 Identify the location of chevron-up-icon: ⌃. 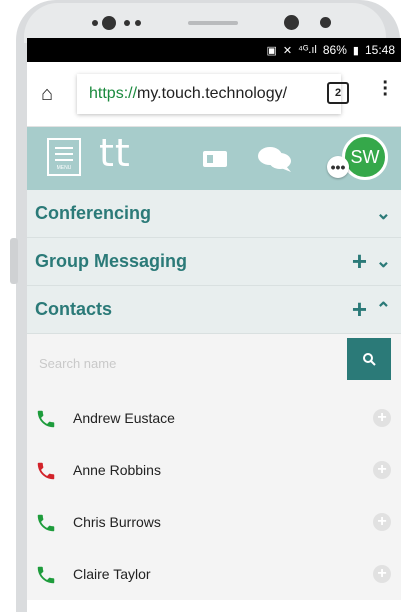
(383, 309).